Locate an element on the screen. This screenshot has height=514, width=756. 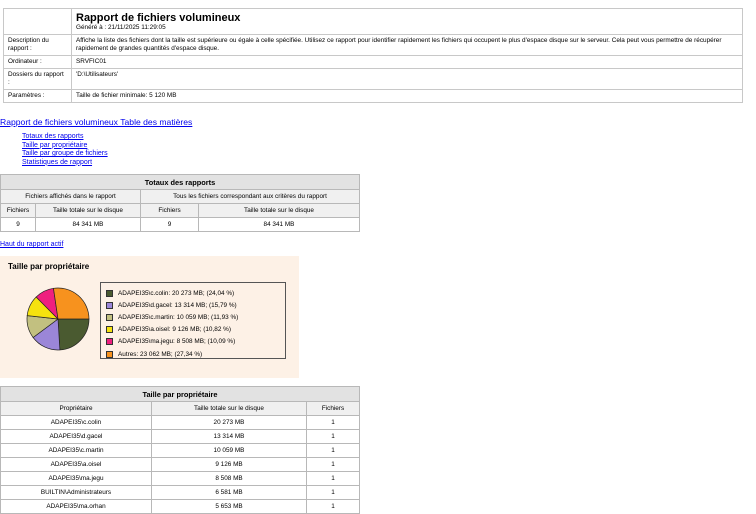
toc-link-taille-groupe: Taille par groupe de fichiers is located at coordinates (65, 154).